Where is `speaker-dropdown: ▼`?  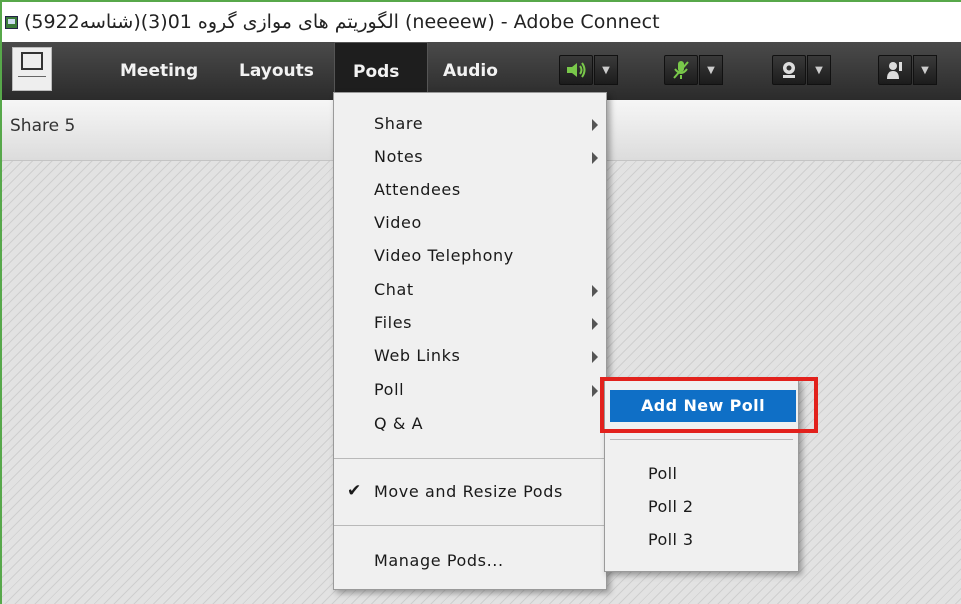 speaker-dropdown: ▼ is located at coordinates (606, 70).